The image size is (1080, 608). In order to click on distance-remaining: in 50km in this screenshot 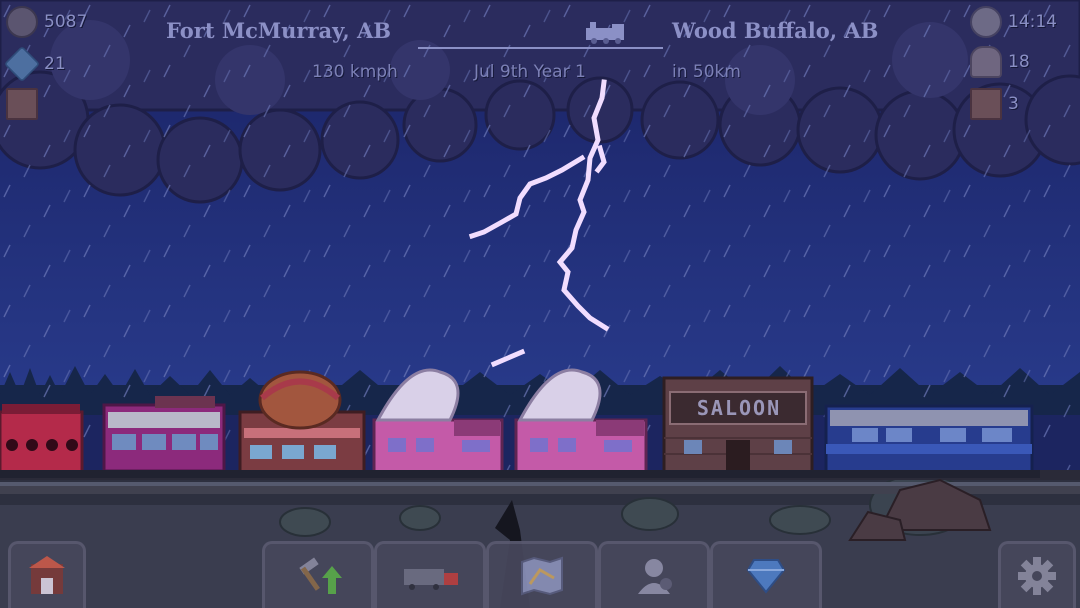, I will do `click(706, 72)`.